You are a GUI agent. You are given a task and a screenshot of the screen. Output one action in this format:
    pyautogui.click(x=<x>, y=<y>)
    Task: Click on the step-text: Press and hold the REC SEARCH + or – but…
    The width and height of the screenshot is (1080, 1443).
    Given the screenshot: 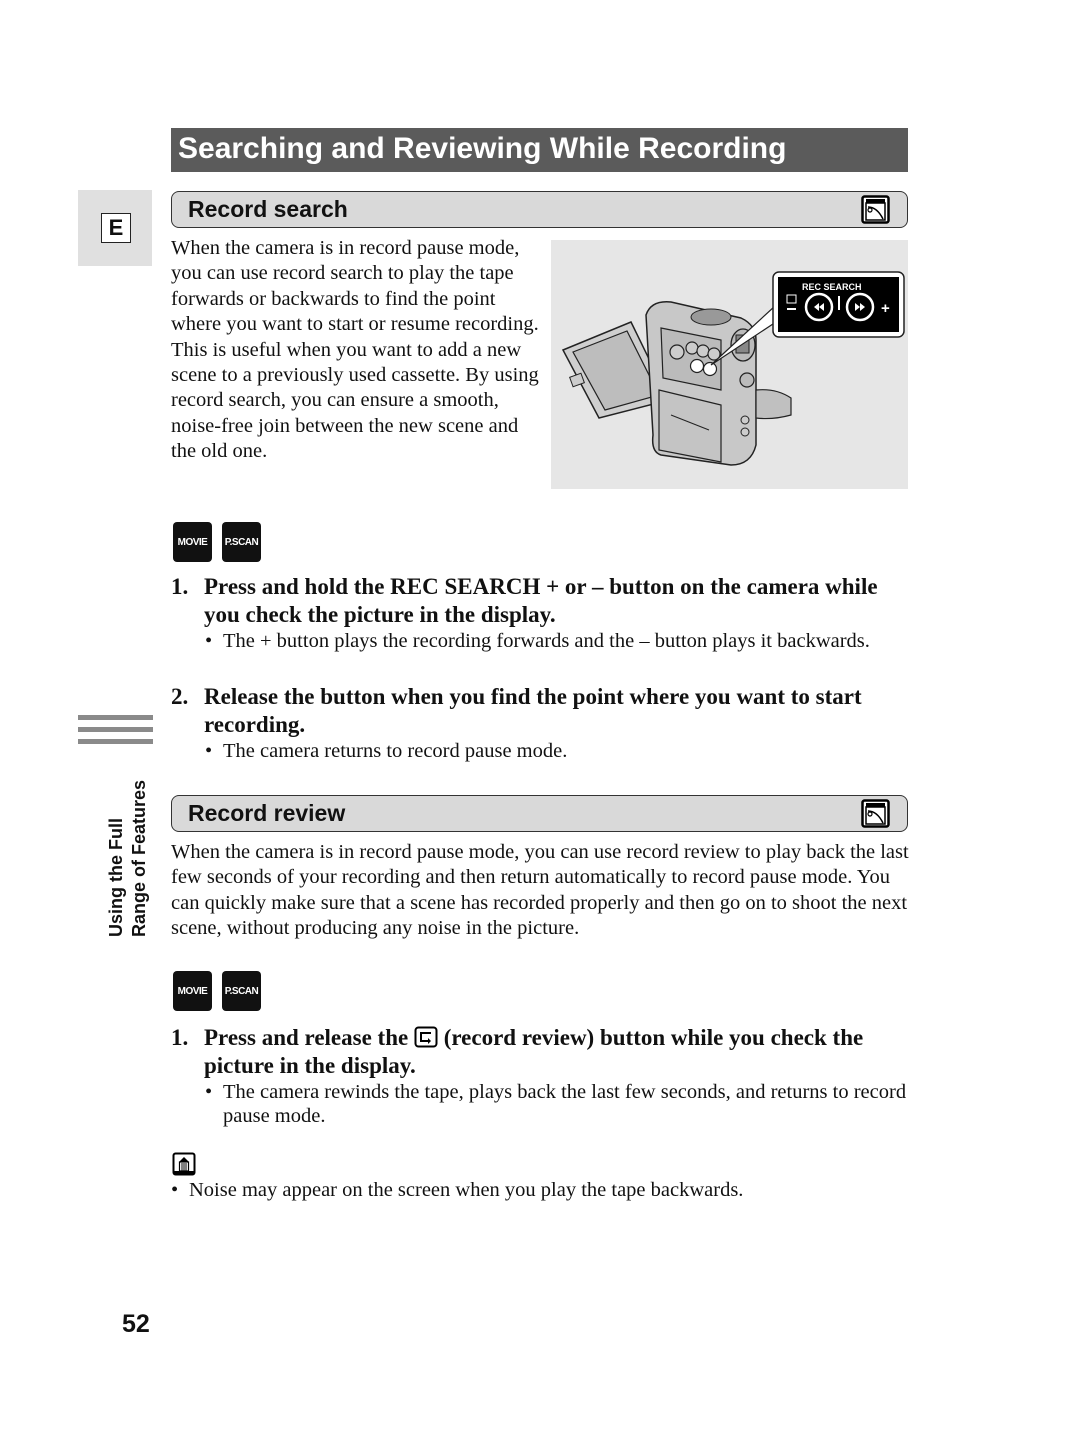 What is the action you would take?
    pyautogui.click(x=541, y=600)
    